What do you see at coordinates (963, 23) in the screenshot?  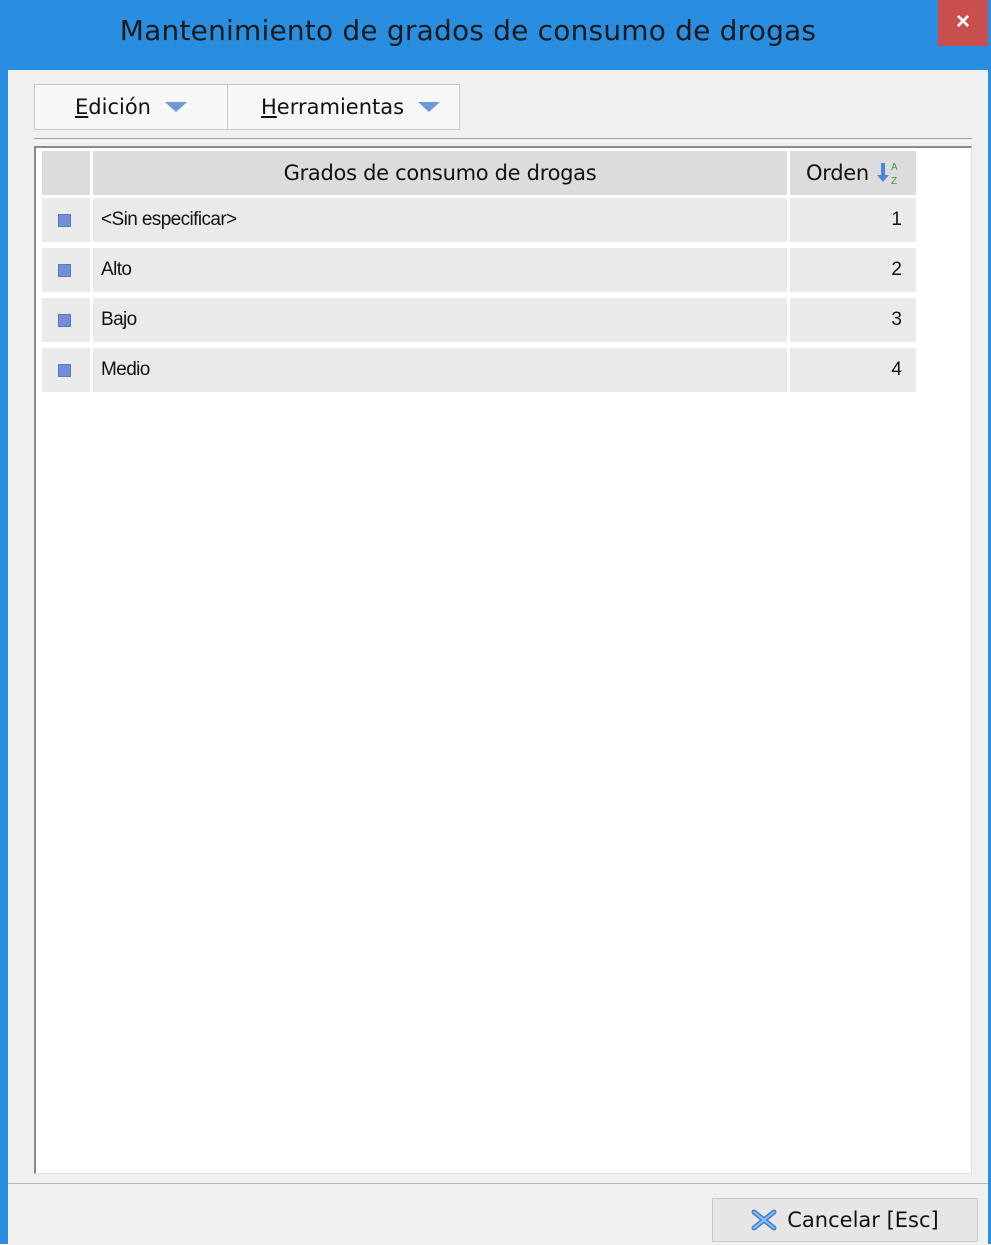 I see `close-button: ×` at bounding box center [963, 23].